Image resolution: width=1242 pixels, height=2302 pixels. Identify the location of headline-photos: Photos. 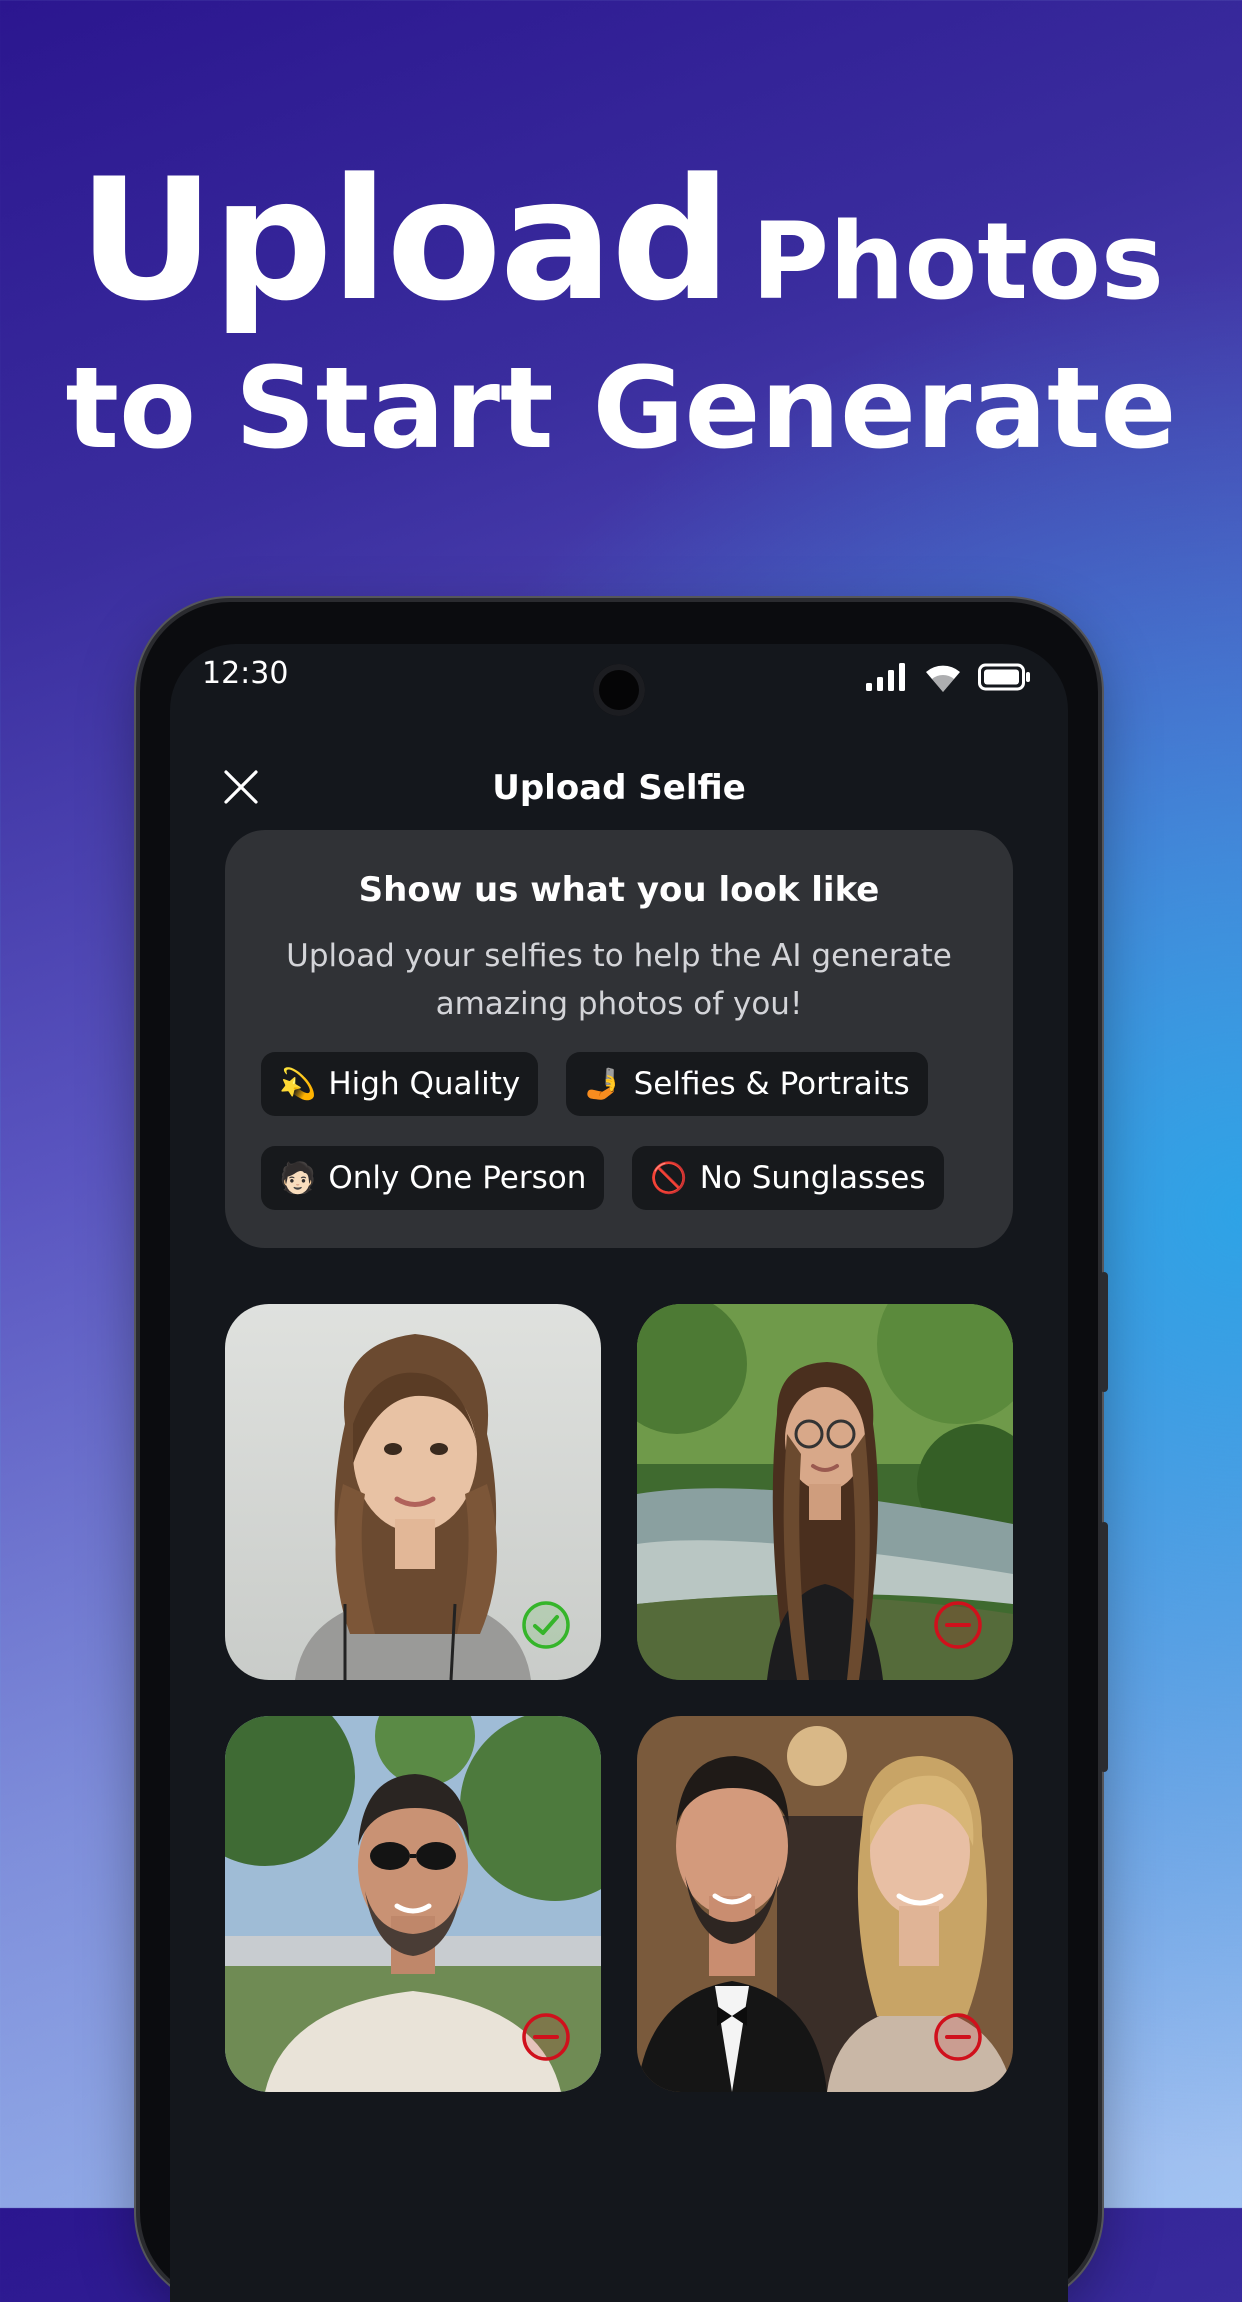
(957, 261).